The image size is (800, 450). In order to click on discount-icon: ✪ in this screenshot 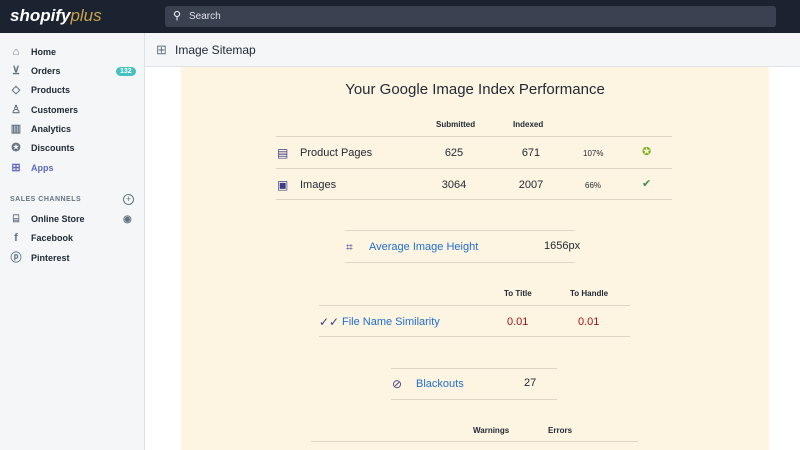, I will do `click(16, 148)`.